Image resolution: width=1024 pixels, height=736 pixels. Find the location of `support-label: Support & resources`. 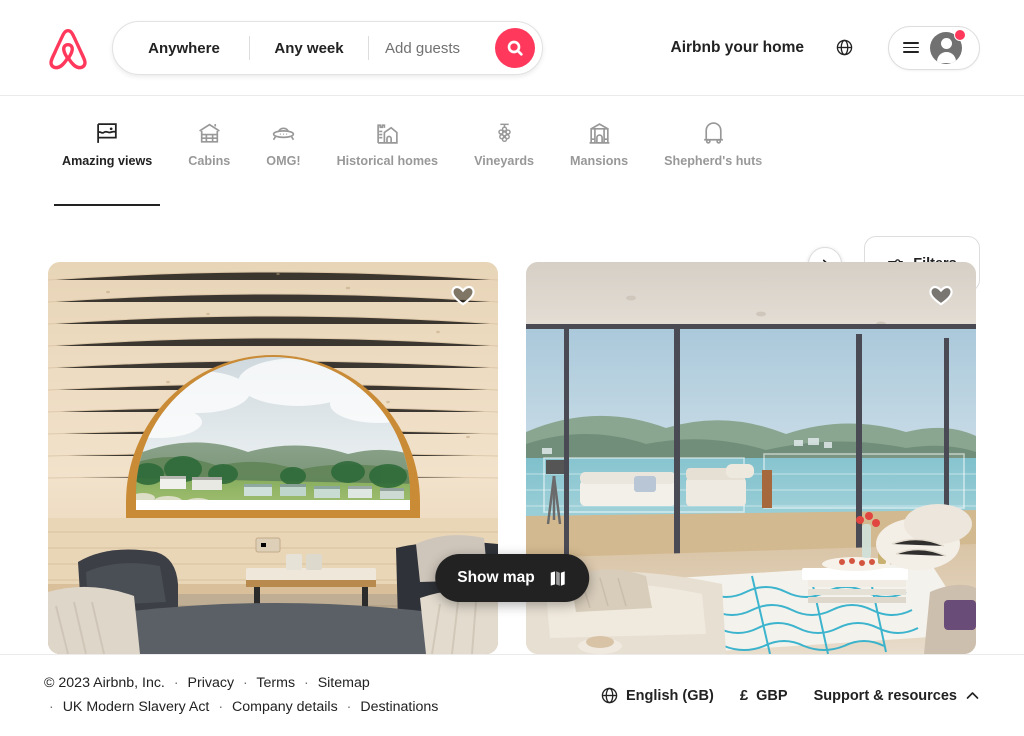

support-label: Support & resources is located at coordinates (885, 695).